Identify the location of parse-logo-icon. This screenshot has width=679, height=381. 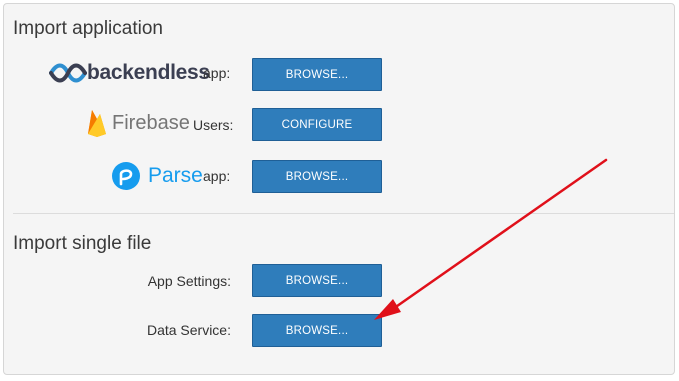
(126, 176).